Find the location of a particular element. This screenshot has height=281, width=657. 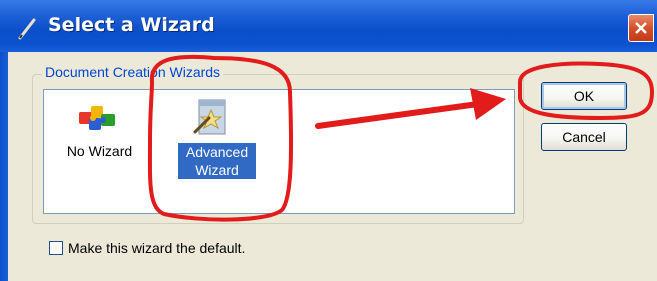

default-wizard-checkbox-label: Make this wizard the default. is located at coordinates (156, 248).